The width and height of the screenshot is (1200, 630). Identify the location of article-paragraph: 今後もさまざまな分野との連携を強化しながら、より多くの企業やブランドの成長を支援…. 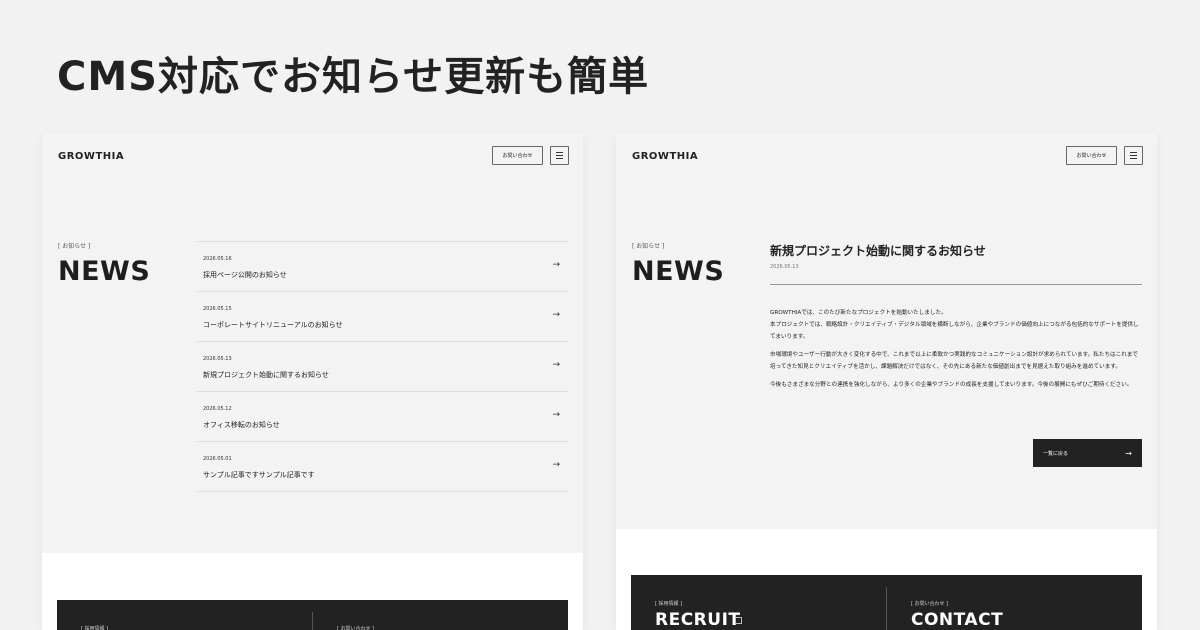
(951, 385).